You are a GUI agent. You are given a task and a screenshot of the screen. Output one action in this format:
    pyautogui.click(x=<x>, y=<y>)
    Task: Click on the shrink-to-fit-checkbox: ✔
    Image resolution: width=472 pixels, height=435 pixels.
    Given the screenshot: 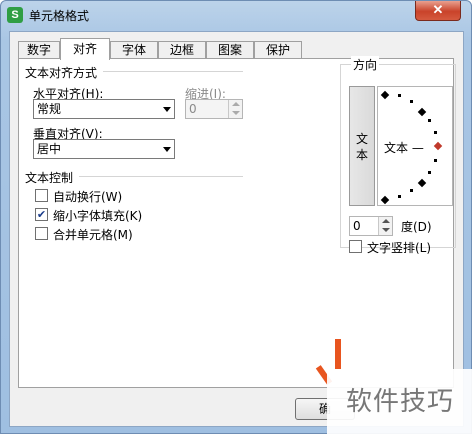 What is the action you would take?
    pyautogui.click(x=41, y=214)
    